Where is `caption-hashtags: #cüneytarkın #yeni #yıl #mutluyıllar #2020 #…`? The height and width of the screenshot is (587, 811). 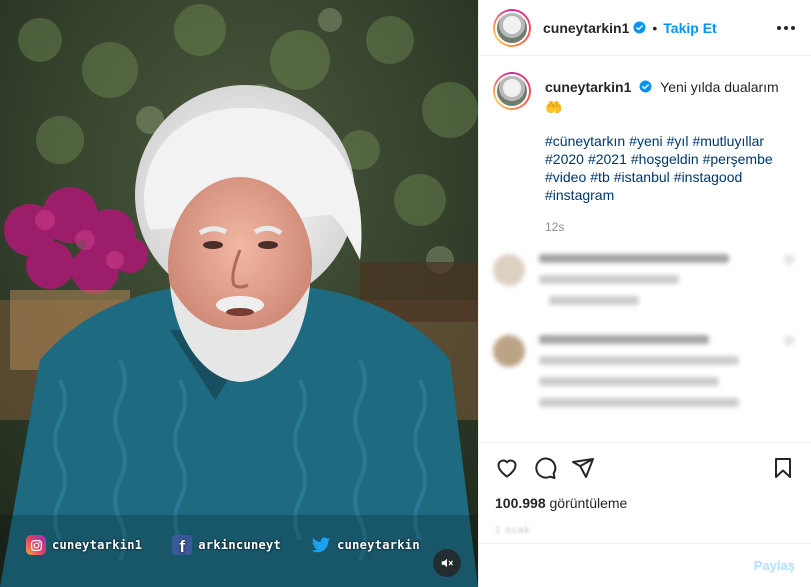 caption-hashtags: #cüneytarkın #yeni #yıl #mutluyıllar #2020 #… is located at coordinates (662, 168).